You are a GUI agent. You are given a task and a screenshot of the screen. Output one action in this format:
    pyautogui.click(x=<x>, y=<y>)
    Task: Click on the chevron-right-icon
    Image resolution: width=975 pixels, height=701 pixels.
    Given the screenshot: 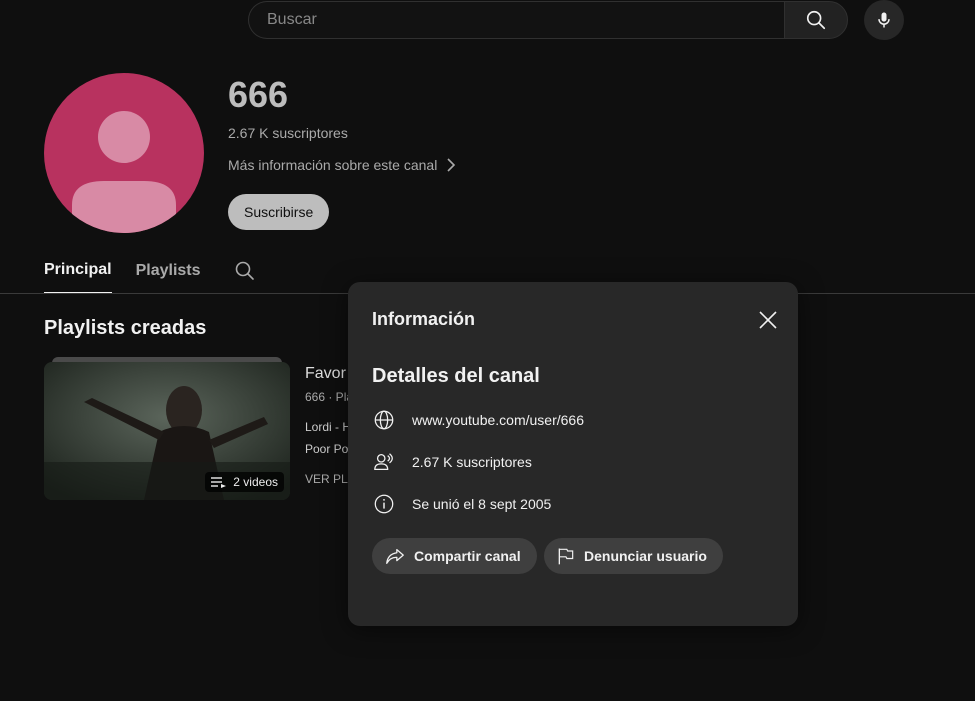 What is the action you would take?
    pyautogui.click(x=451, y=165)
    